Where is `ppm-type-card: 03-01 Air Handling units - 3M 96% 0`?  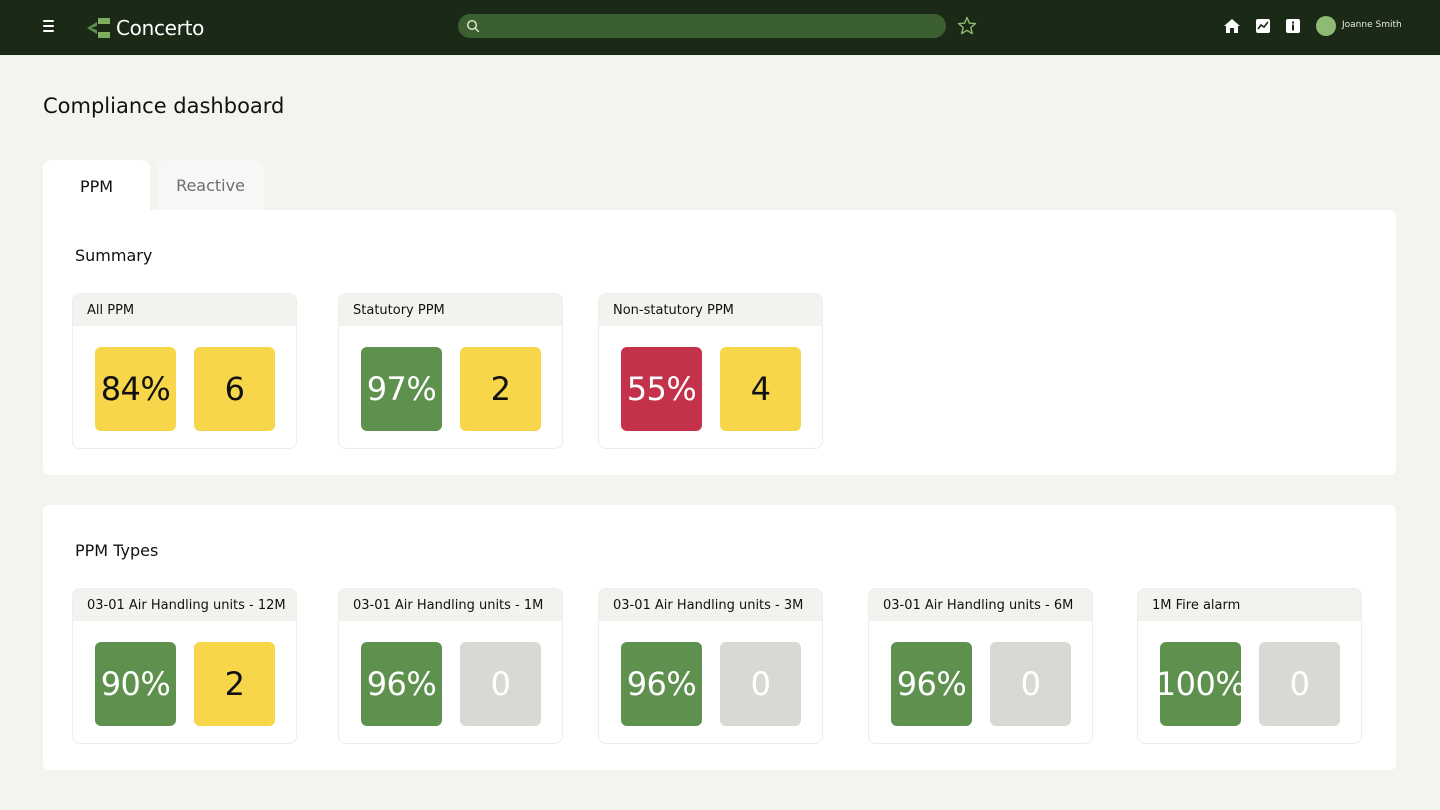
ppm-type-card: 03-01 Air Handling units - 3M 96% 0 is located at coordinates (710, 666).